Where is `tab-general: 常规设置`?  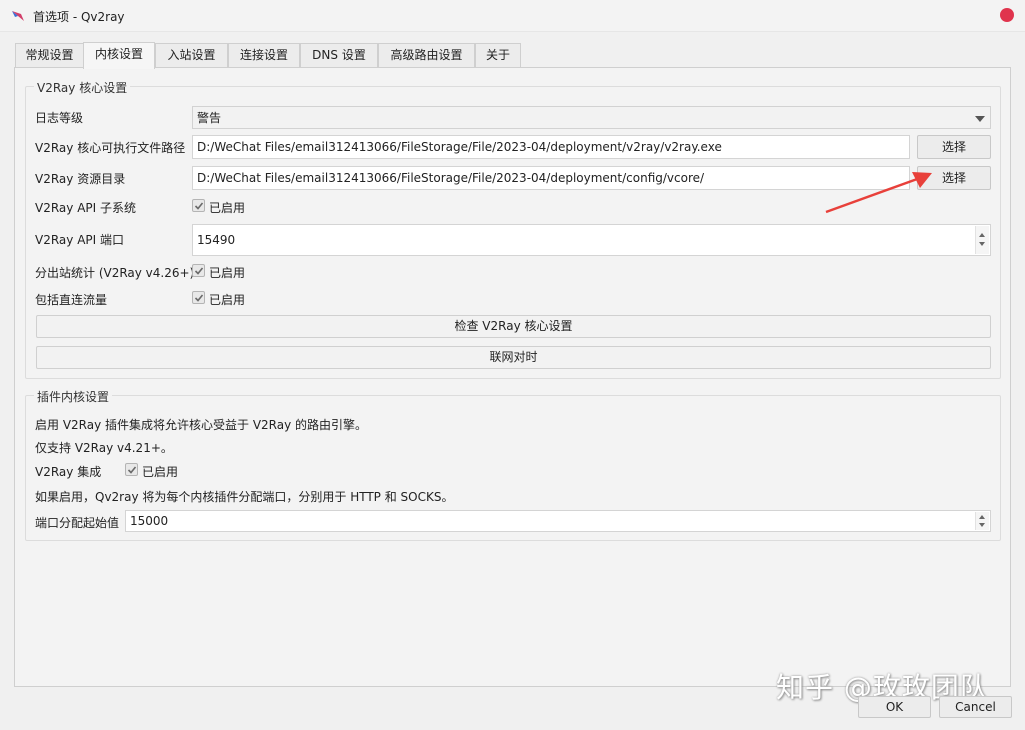 tab-general: 常规设置 is located at coordinates (49, 55).